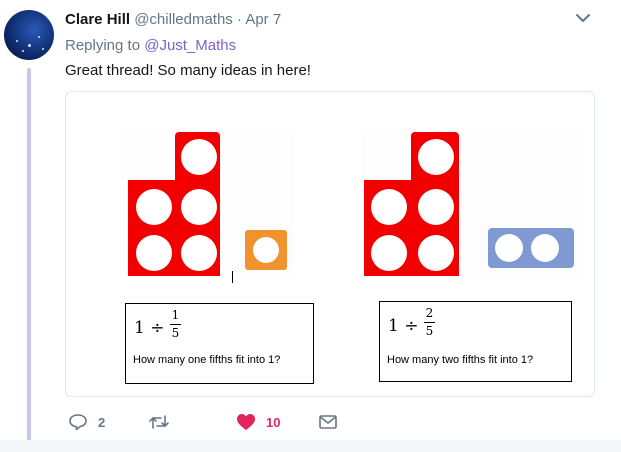  I want to click on question-text: How many two fifths fit into 1?, so click(460, 360).